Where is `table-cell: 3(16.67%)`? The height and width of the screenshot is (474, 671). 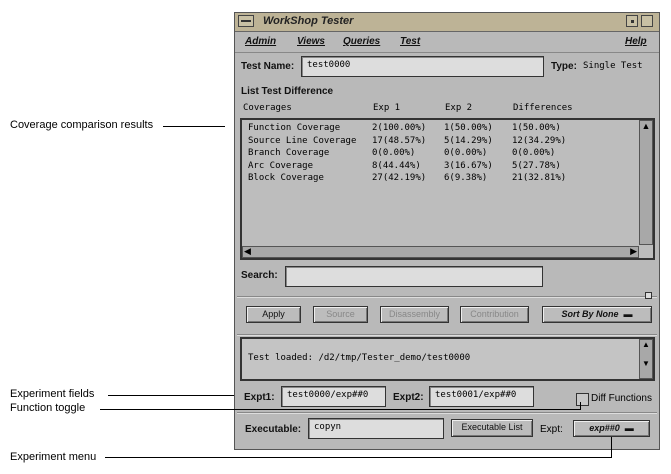 table-cell: 3(16.67%) is located at coordinates (468, 165).